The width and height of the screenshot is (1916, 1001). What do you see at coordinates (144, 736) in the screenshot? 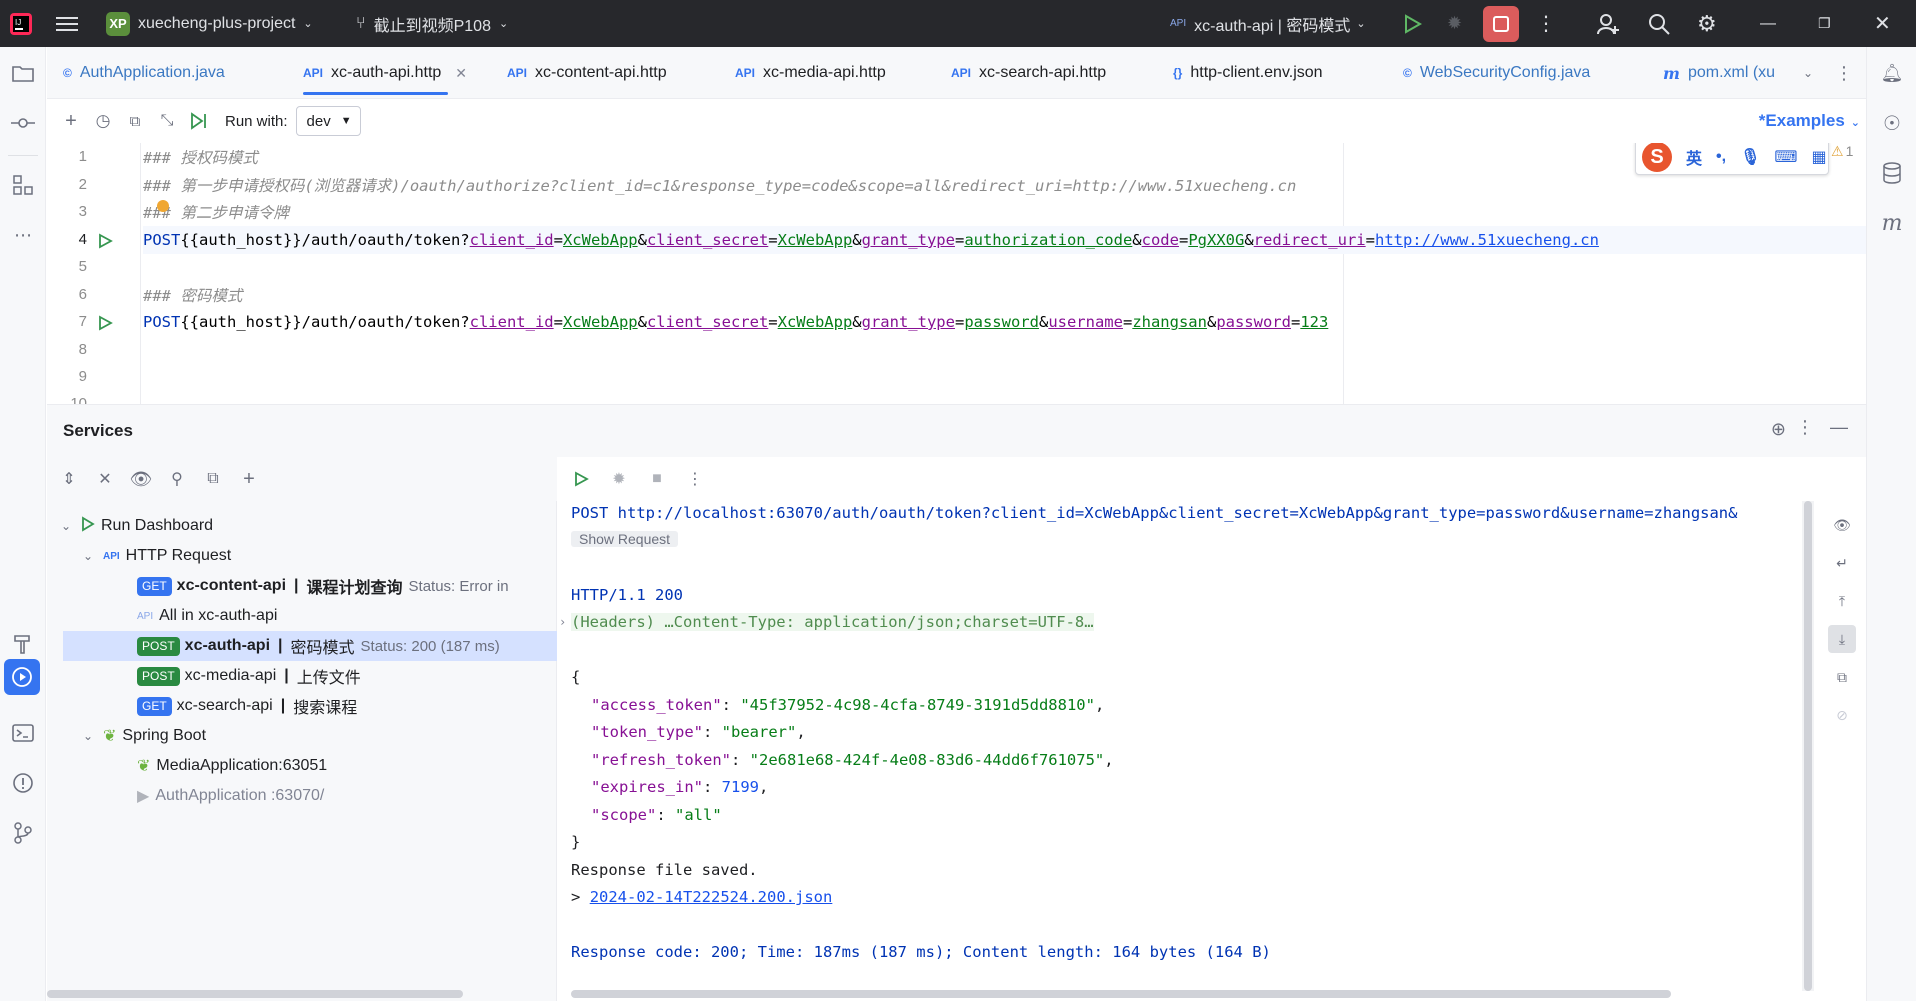
I see `tree-spring-boot: ⌄ ❦ Spring Boot` at bounding box center [144, 736].